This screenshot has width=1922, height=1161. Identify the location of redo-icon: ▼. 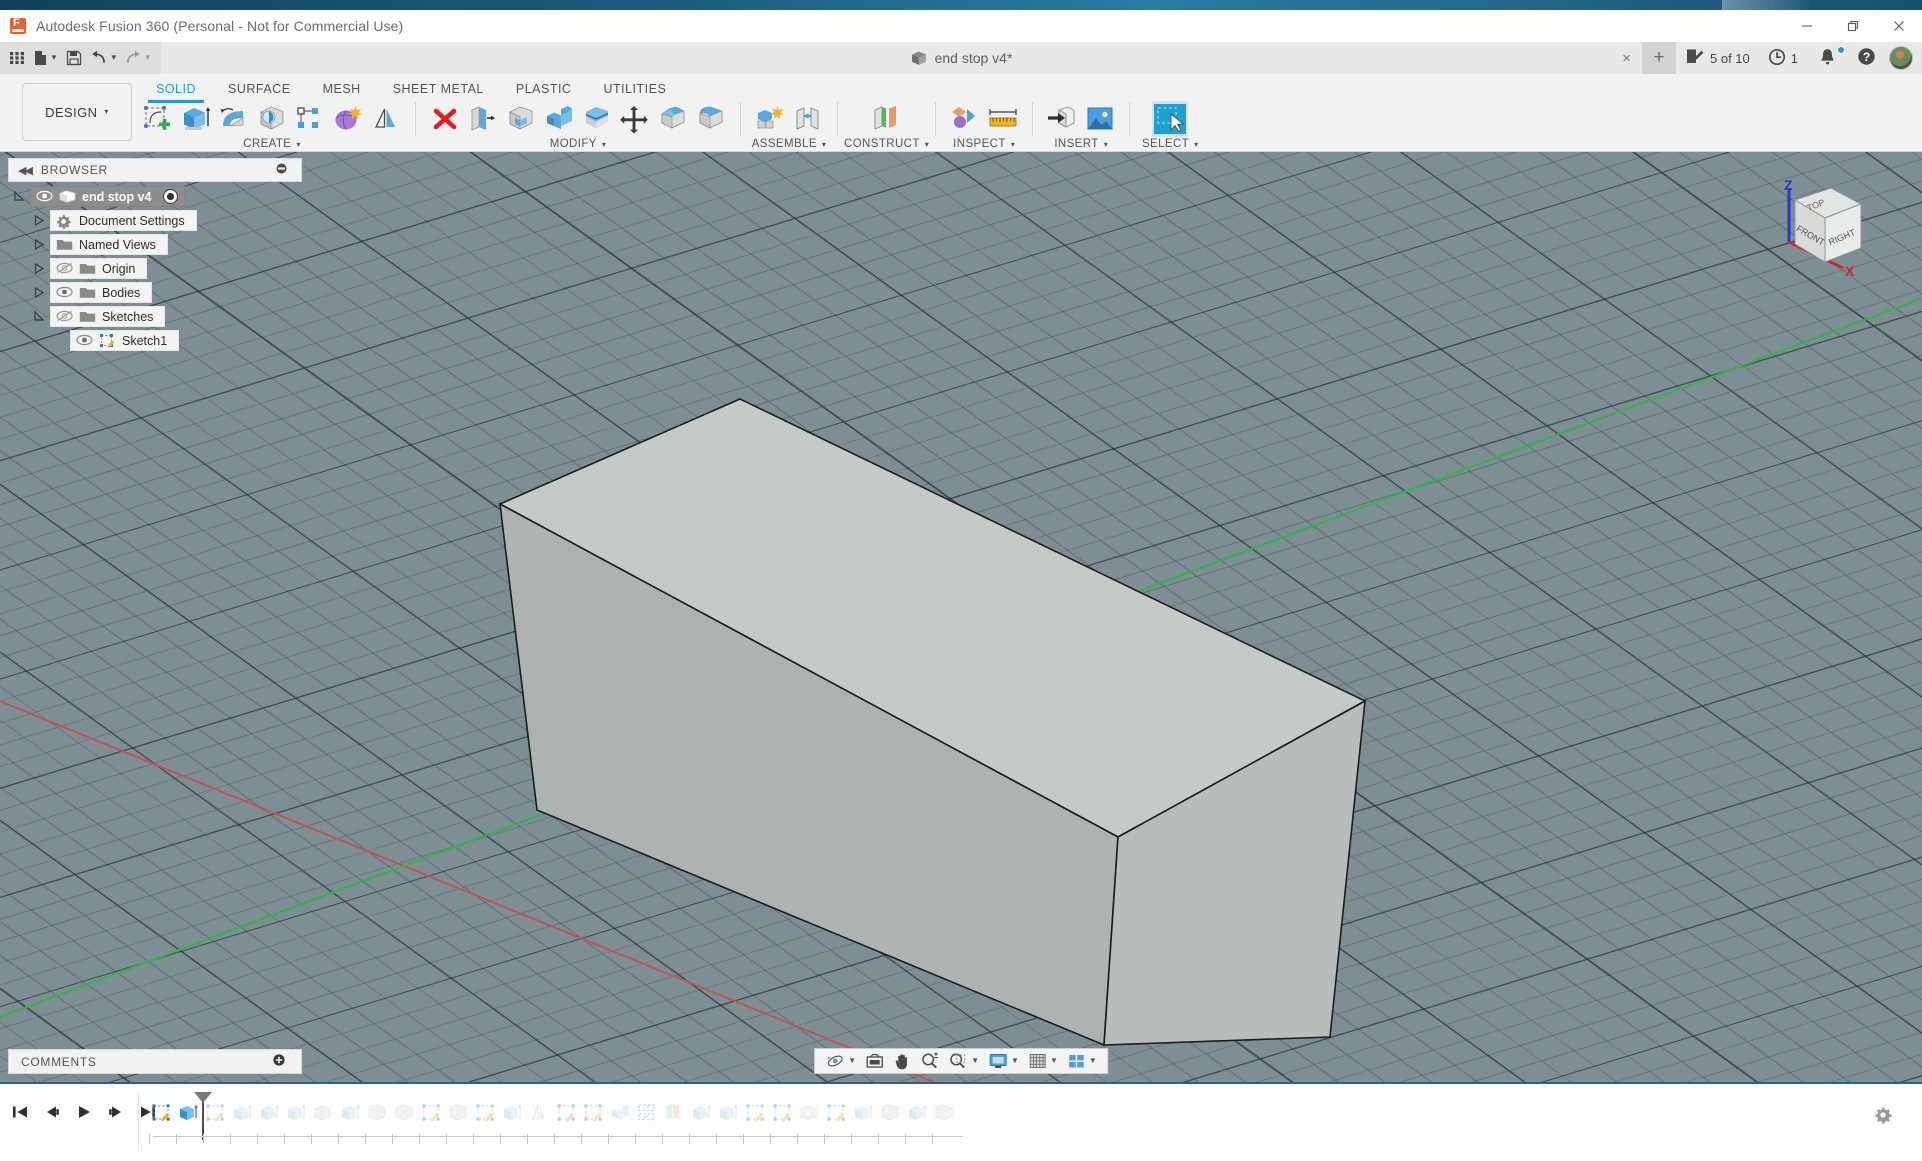
(138, 58).